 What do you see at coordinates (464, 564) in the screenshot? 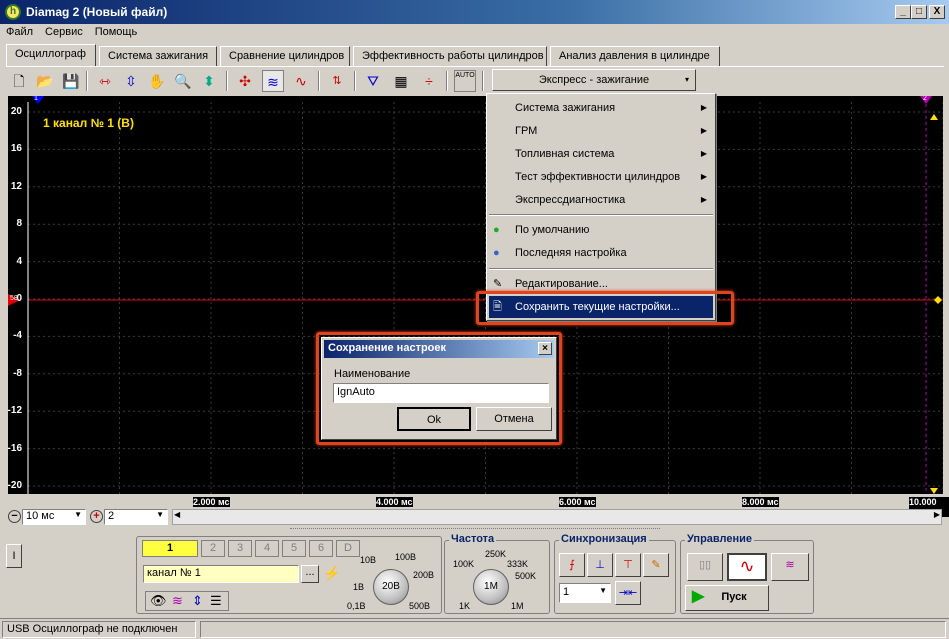
I see `freq-label-100k: 100K` at bounding box center [464, 564].